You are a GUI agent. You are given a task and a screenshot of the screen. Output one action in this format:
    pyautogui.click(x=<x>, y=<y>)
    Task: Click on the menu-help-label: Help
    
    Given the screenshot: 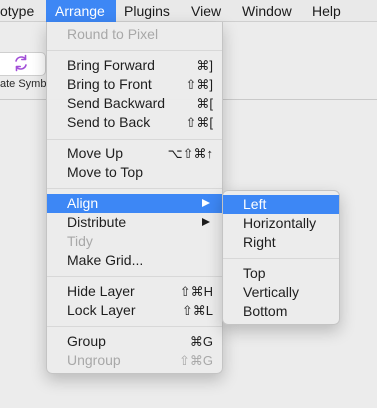 What is the action you would take?
    pyautogui.click(x=326, y=11)
    